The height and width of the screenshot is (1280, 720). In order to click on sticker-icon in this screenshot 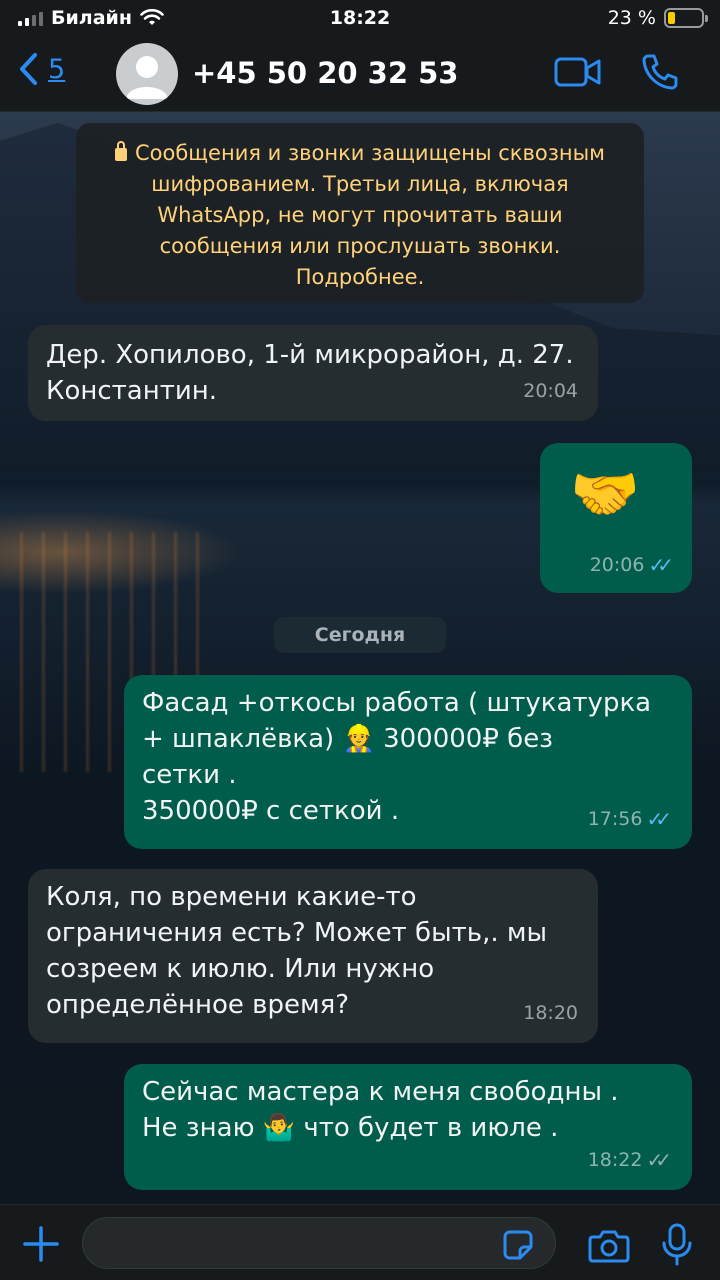, I will do `click(518, 1245)`.